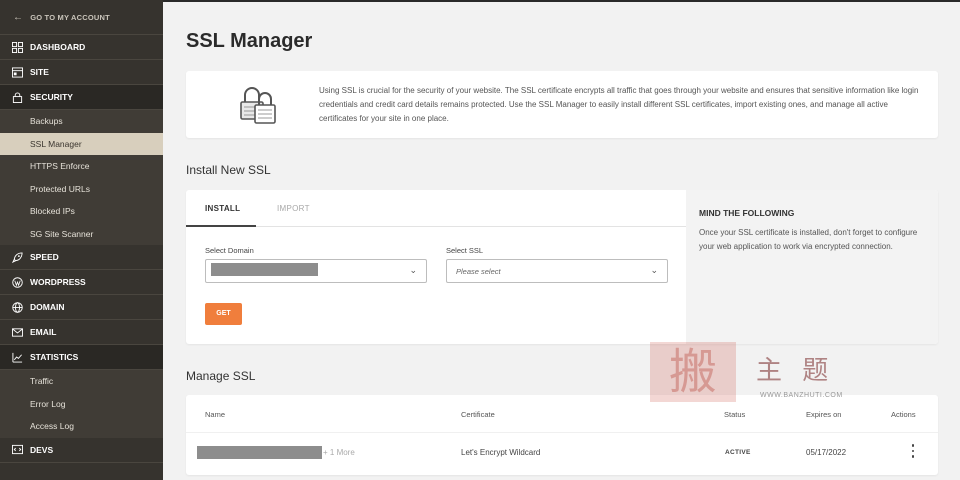  I want to click on certificate-cell: Let's Encrypt Wildcard, so click(501, 452).